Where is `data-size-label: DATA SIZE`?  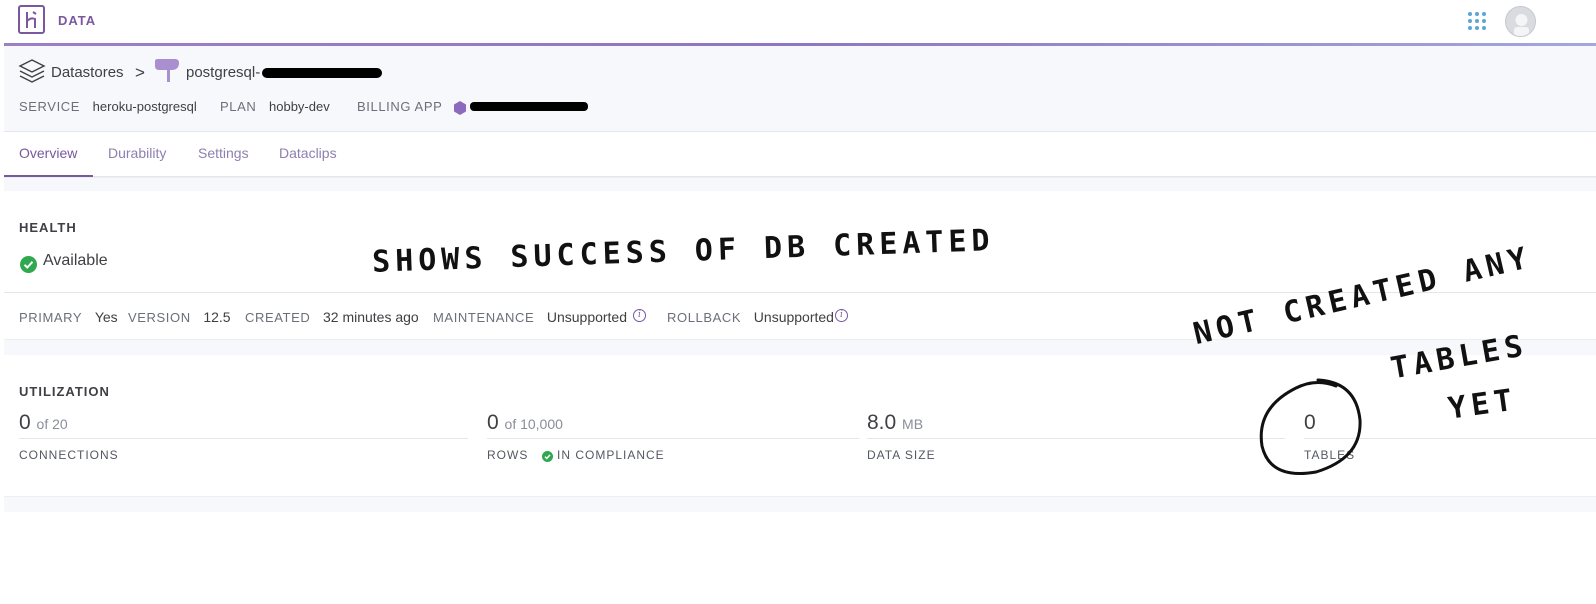 data-size-label: DATA SIZE is located at coordinates (901, 455).